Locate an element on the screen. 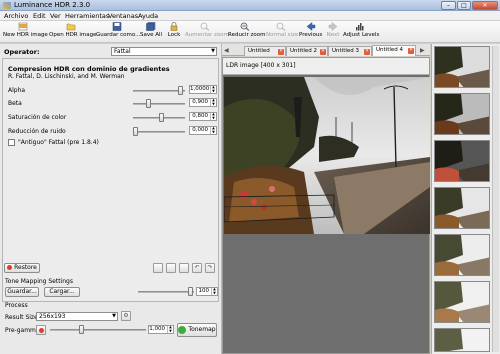  save-all-button: Save All is located at coordinates (151, 32).